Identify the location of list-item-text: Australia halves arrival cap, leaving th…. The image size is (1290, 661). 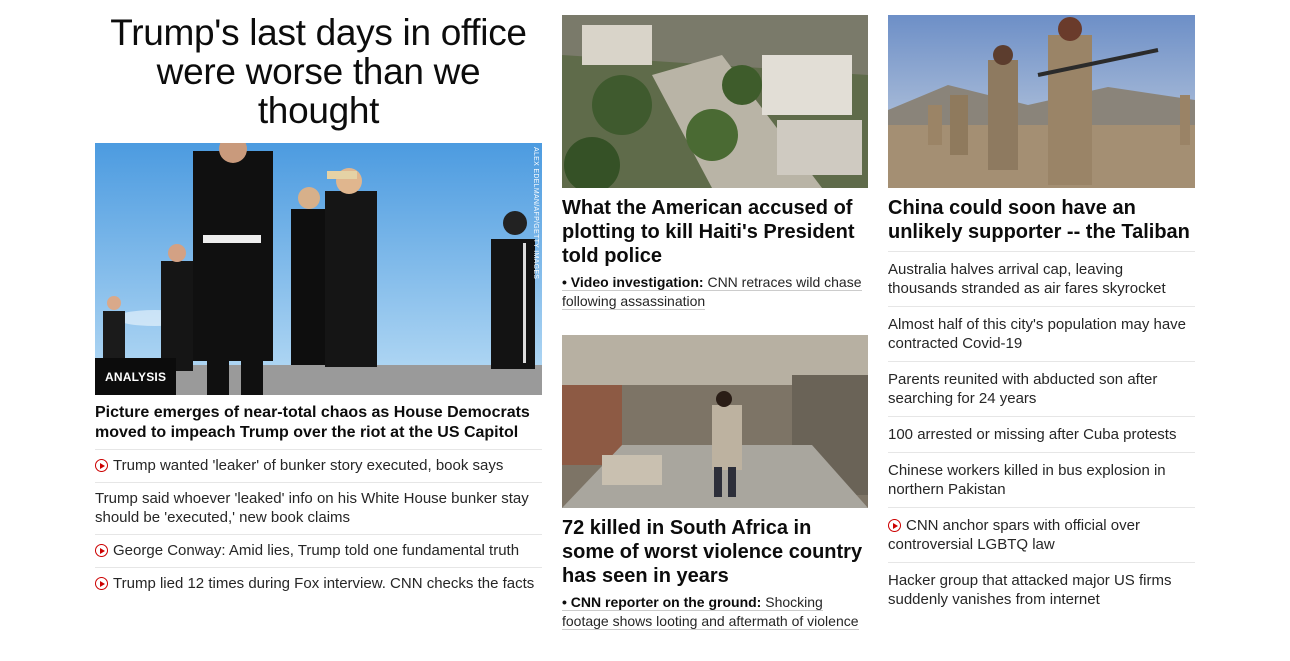
(1027, 279).